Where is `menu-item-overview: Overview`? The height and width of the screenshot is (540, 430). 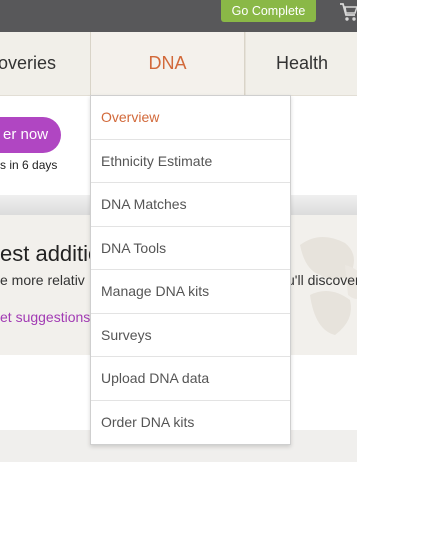 menu-item-overview: Overview is located at coordinates (190, 118).